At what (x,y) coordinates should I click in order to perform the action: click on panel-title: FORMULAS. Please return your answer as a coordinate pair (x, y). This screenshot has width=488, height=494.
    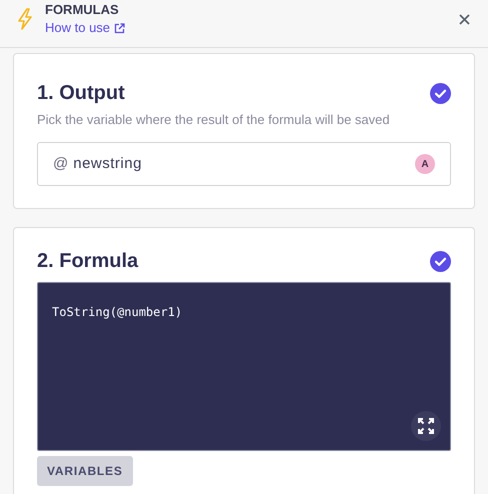
    Looking at the image, I should click on (82, 10).